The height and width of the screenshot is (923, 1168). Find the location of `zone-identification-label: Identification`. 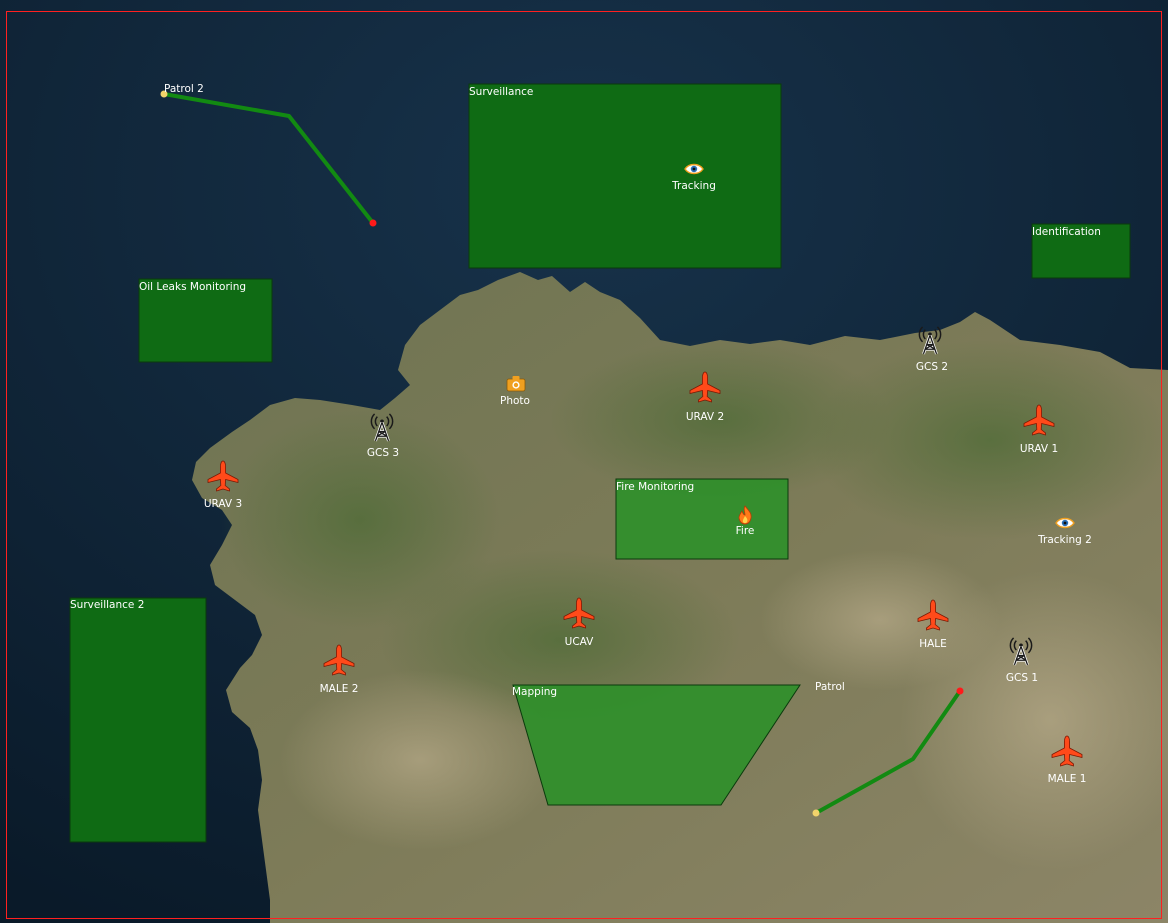

zone-identification-label: Identification is located at coordinates (1066, 232).